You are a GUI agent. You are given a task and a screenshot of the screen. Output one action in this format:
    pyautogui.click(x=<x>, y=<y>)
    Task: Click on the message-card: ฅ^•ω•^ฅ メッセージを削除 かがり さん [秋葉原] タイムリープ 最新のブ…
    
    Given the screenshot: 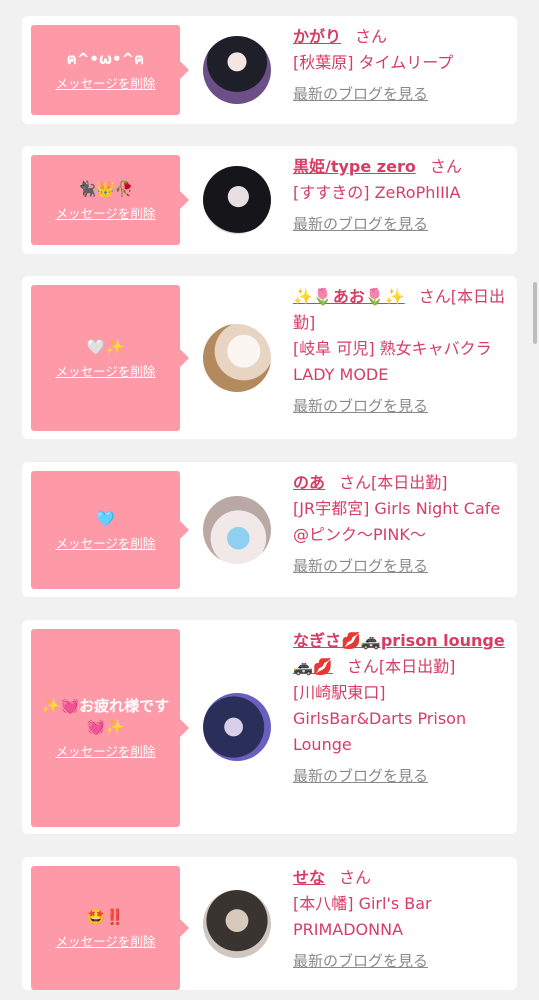 What is the action you would take?
    pyautogui.click(x=269, y=70)
    